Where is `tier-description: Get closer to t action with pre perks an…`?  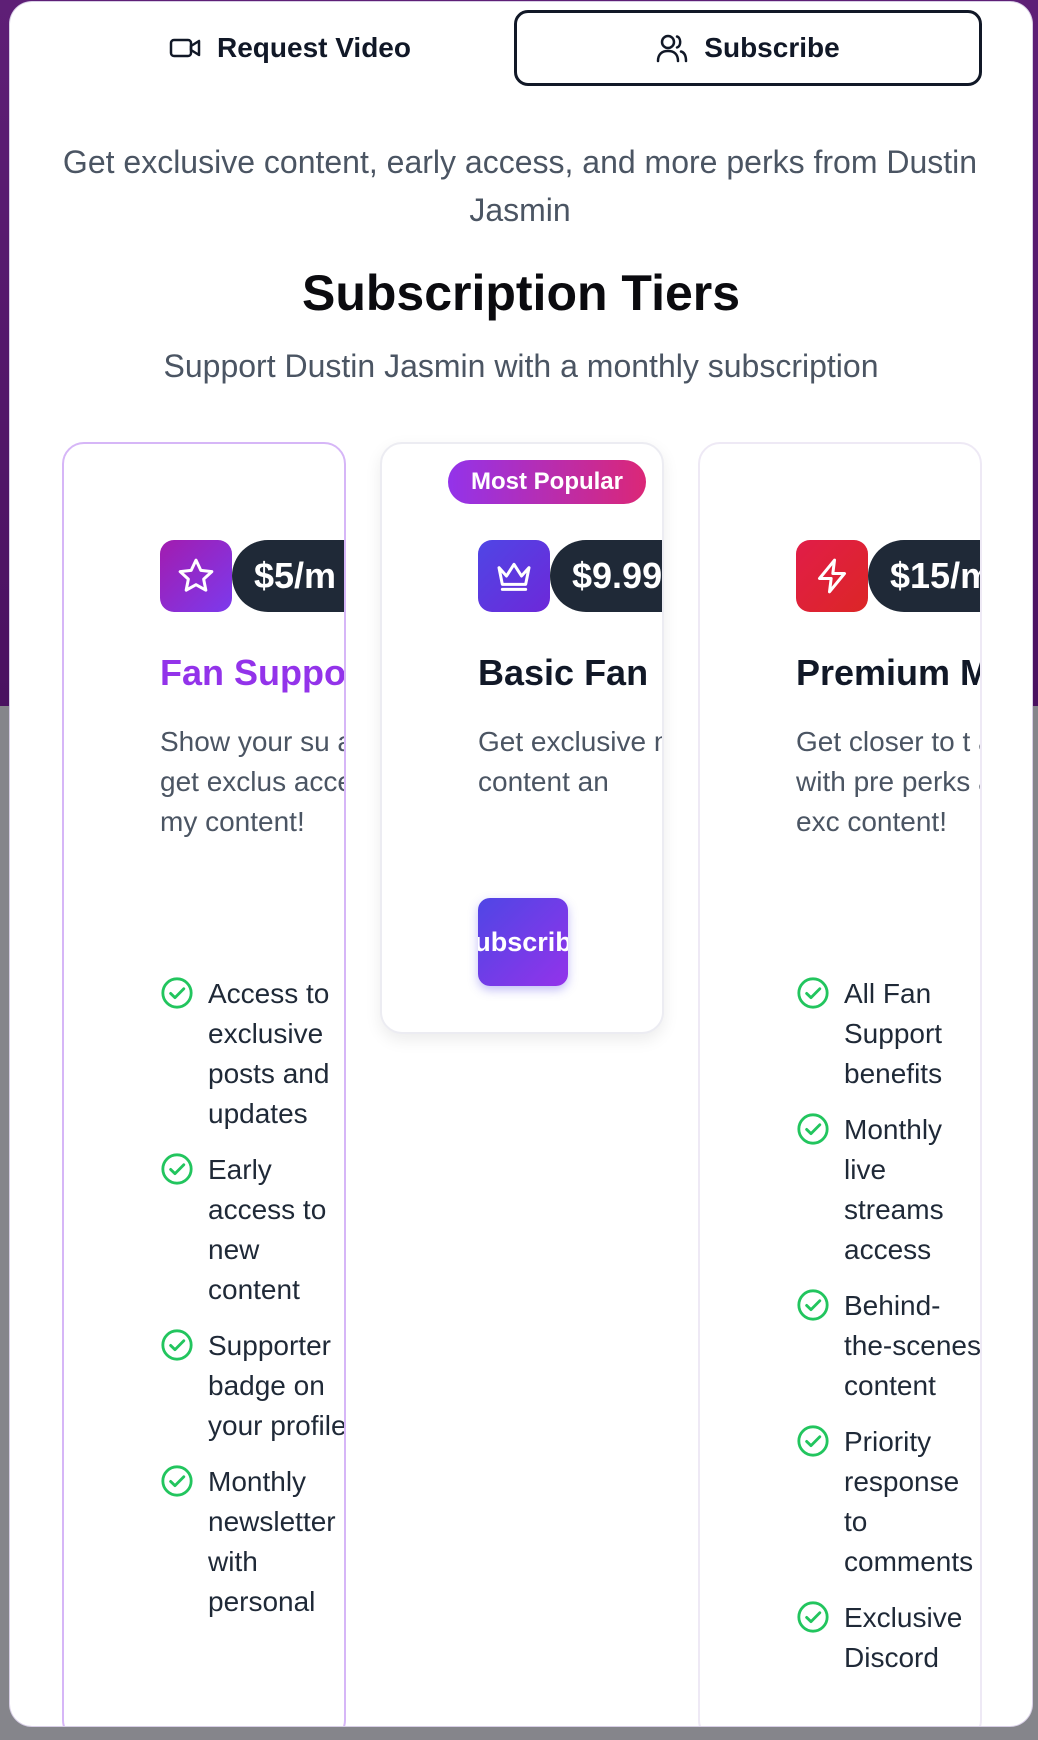 tier-description: Get closer to t action with pre perks an… is located at coordinates (888, 781).